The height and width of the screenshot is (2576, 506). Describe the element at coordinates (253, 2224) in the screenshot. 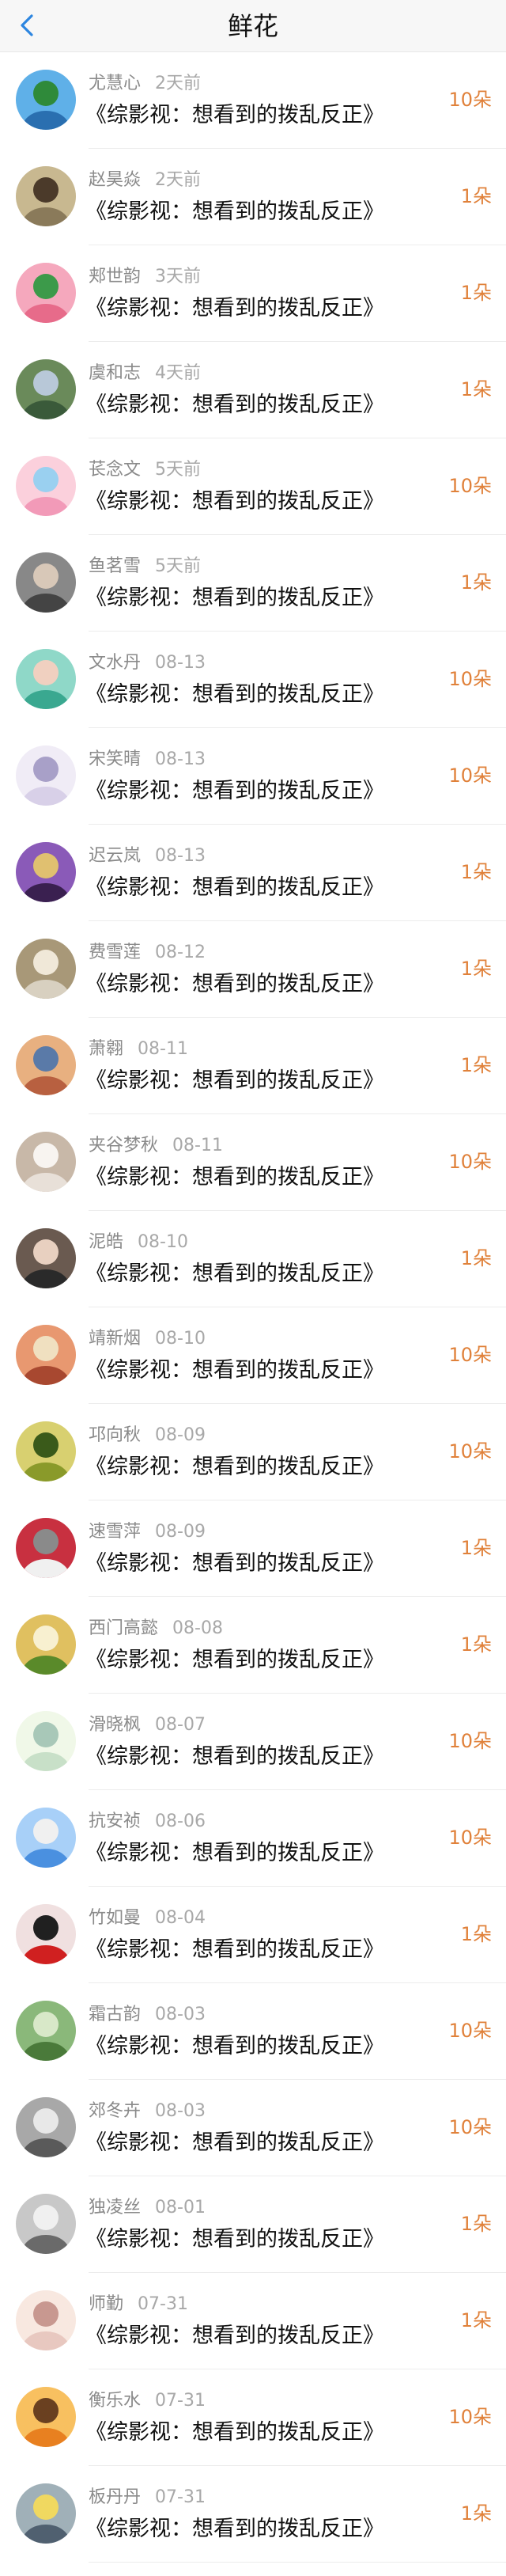

I see `list-item: 独凌丝 08-01 《综影视：想看到的拨乱反正》 1朵` at that location.